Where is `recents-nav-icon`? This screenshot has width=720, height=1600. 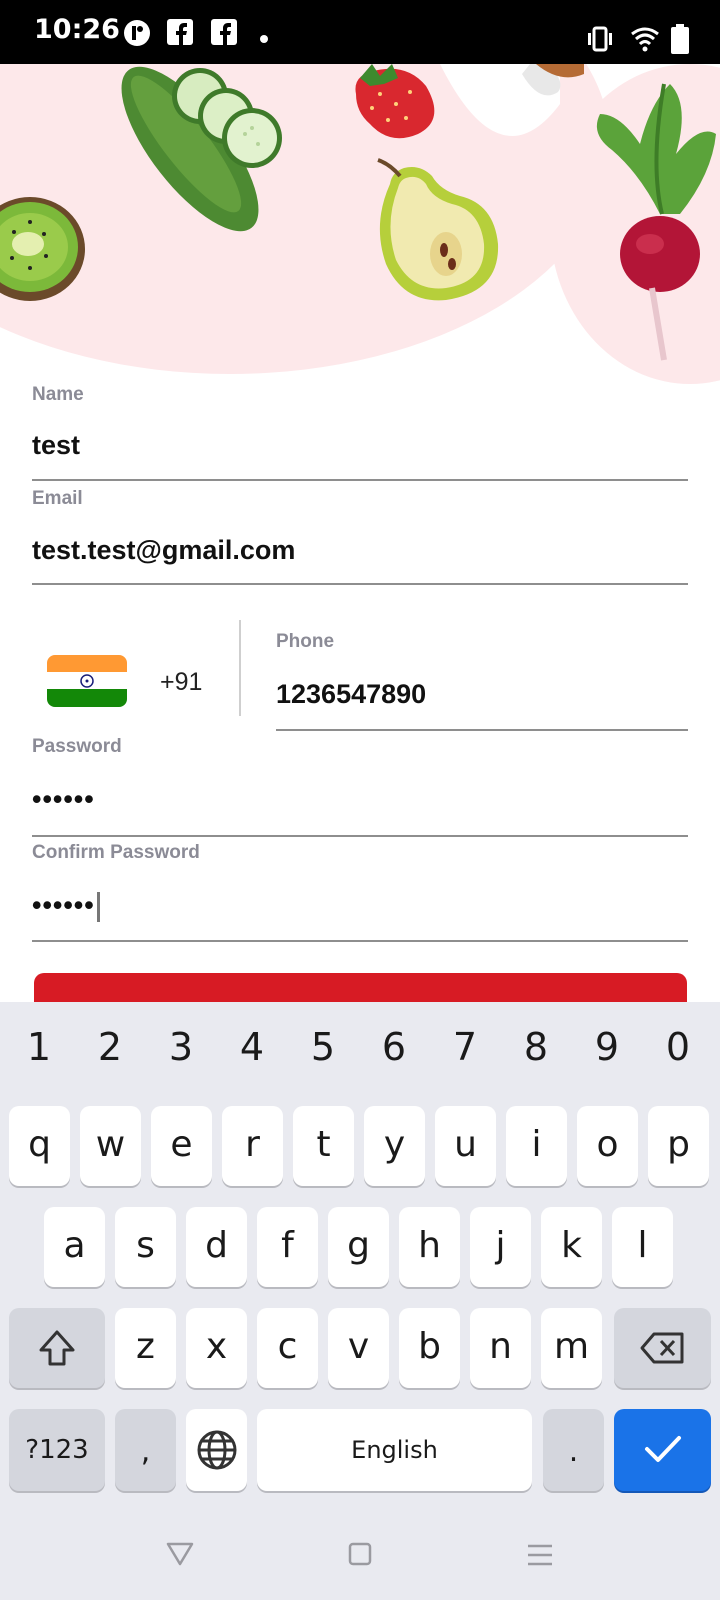
recents-nav-icon is located at coordinates (540, 1555).